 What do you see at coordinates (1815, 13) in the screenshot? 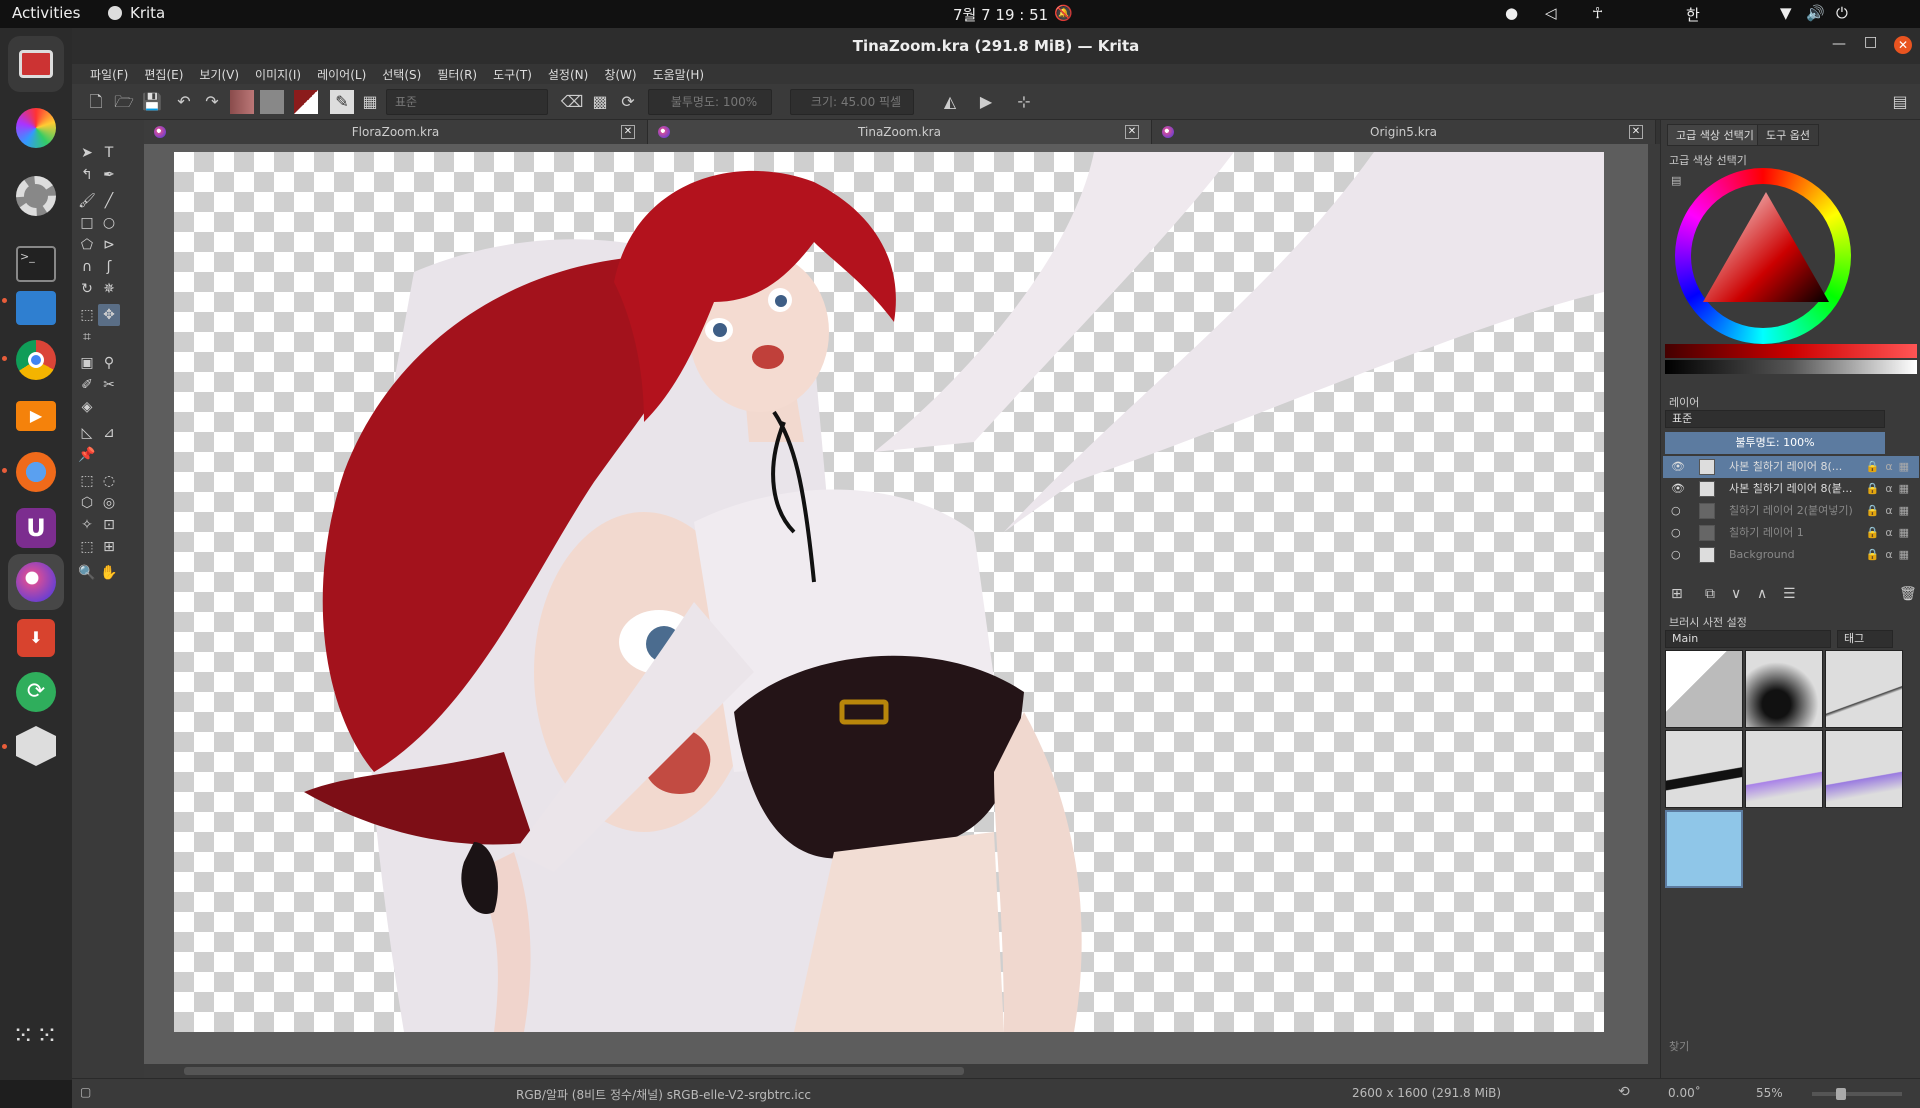
I see `volume-icon: 🔊` at bounding box center [1815, 13].